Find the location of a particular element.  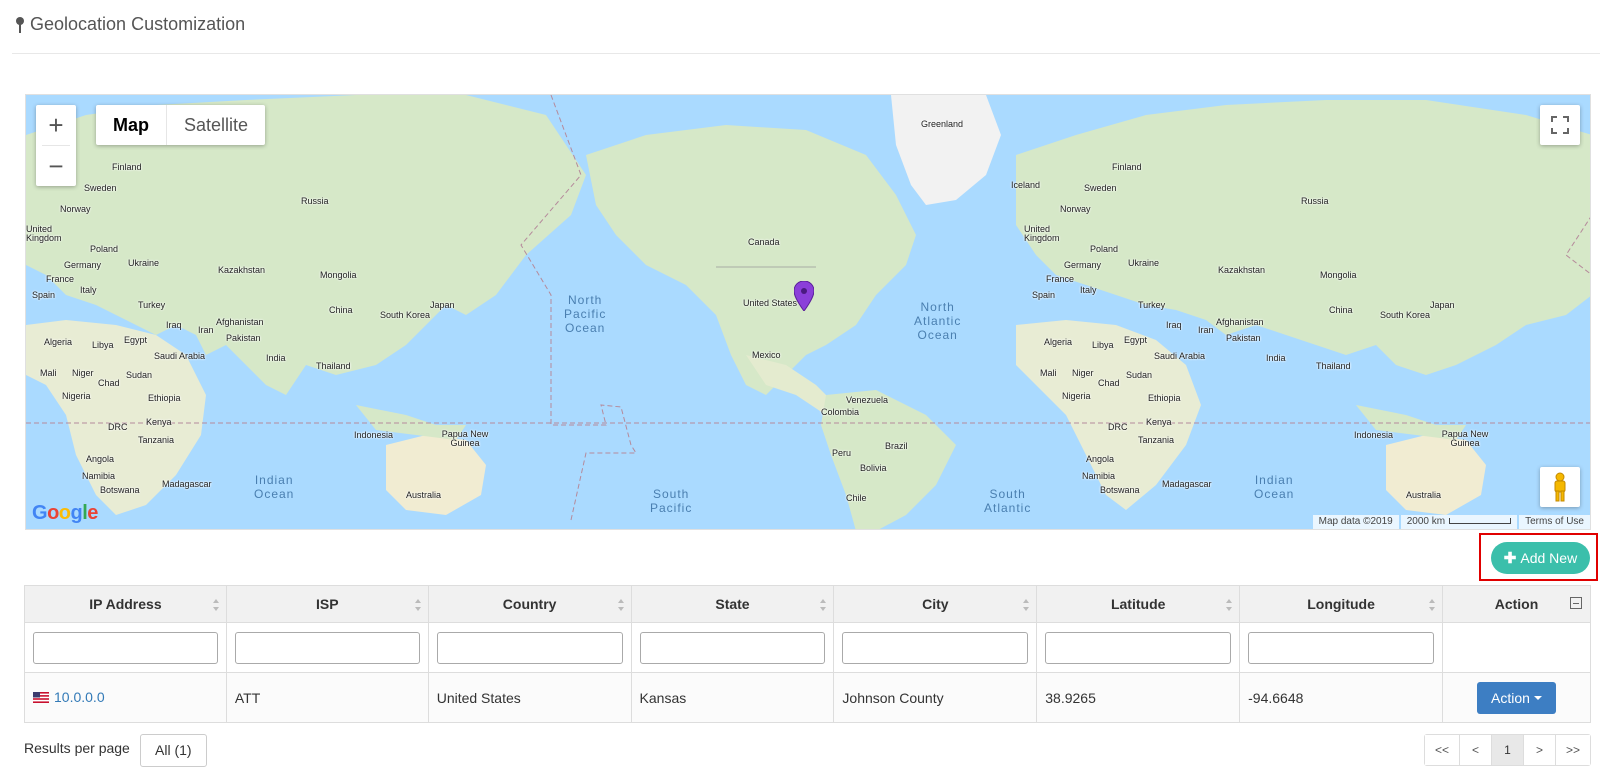

street-view-button is located at coordinates (1560, 487).